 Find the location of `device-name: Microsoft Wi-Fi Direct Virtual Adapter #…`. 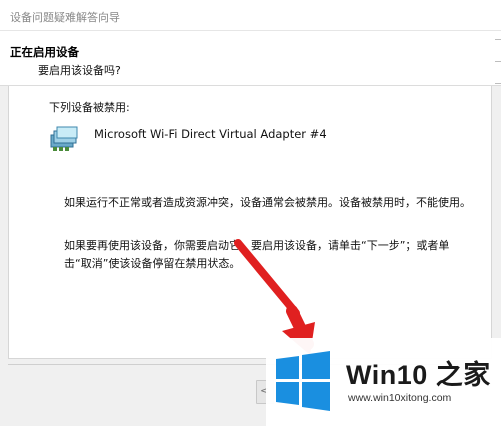

device-name: Microsoft Wi-Fi Direct Virtual Adapter #… is located at coordinates (210, 134).